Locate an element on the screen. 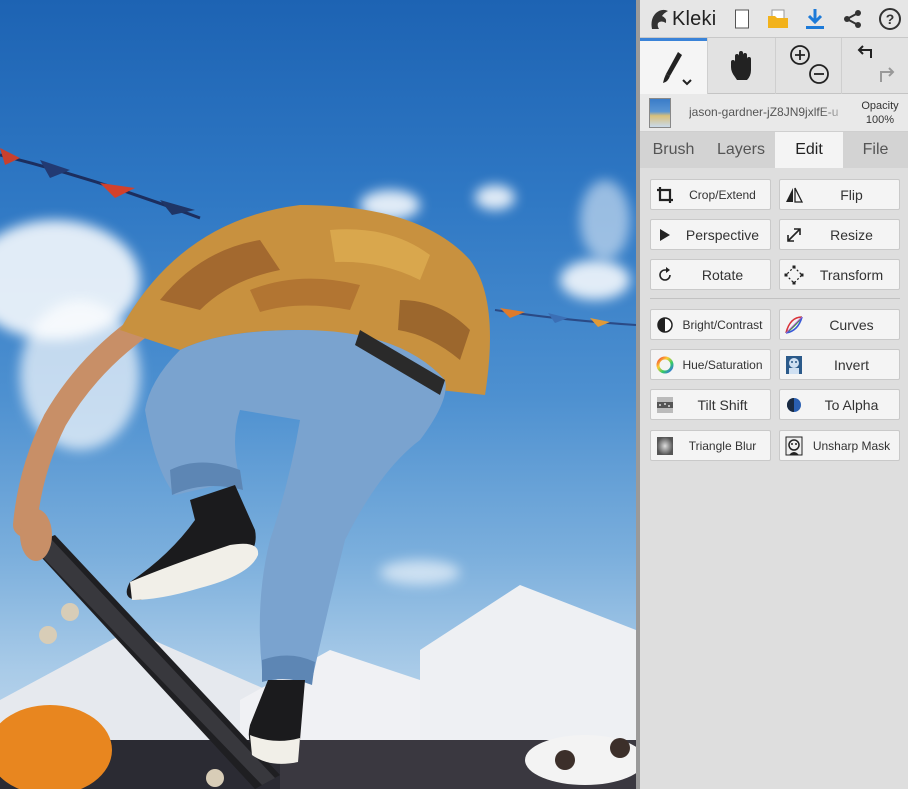 The width and height of the screenshot is (908, 789). flip-button: Flip is located at coordinates (839, 194).